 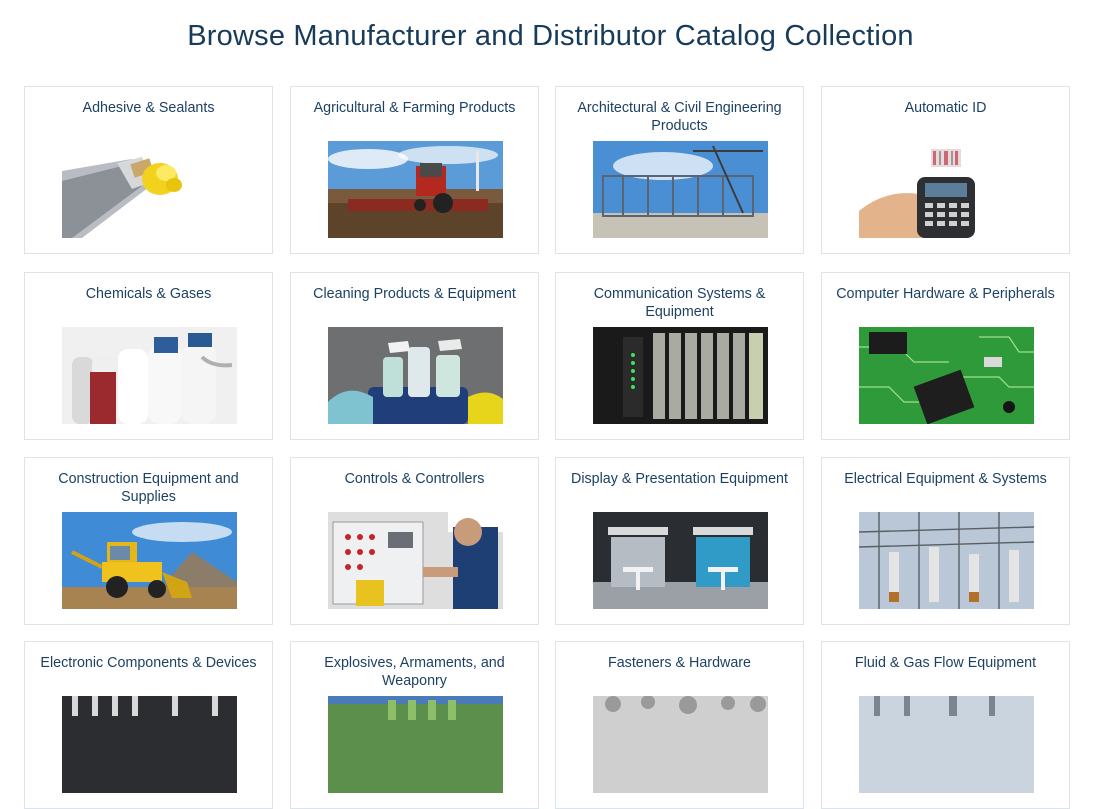 I want to click on category-title: Display & Presentation Equipment, so click(x=679, y=479).